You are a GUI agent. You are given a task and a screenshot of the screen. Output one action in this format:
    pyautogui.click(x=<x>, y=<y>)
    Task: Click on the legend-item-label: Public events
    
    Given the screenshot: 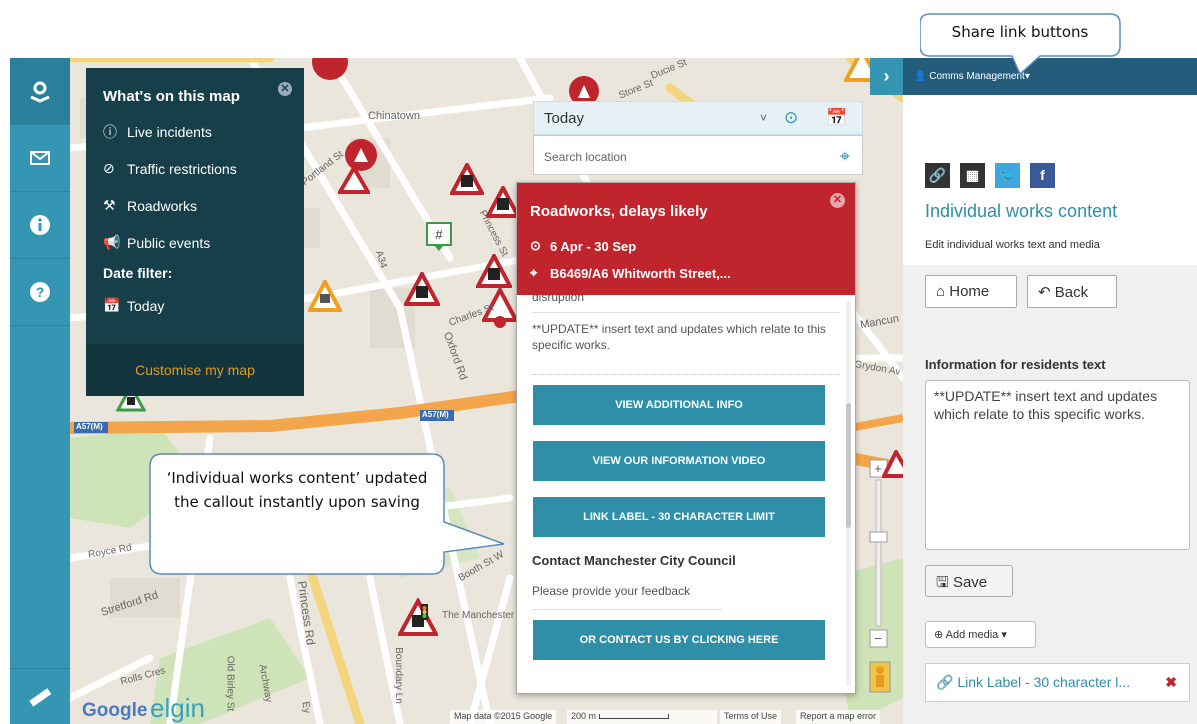 What is the action you would take?
    pyautogui.click(x=169, y=242)
    